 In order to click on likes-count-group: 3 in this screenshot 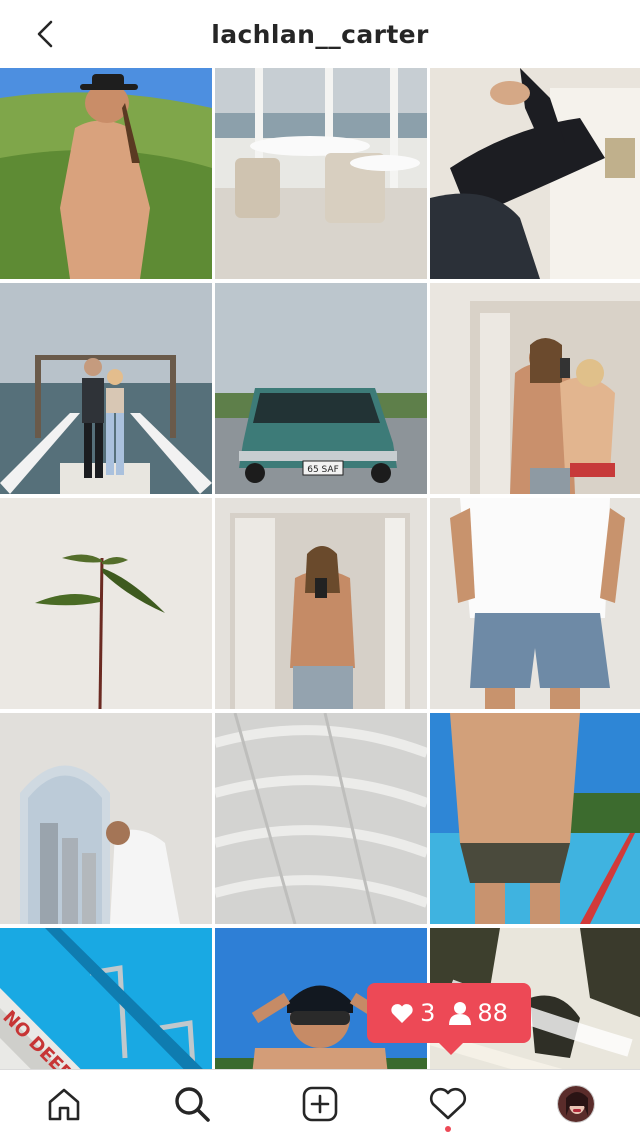, I will do `click(412, 1013)`.